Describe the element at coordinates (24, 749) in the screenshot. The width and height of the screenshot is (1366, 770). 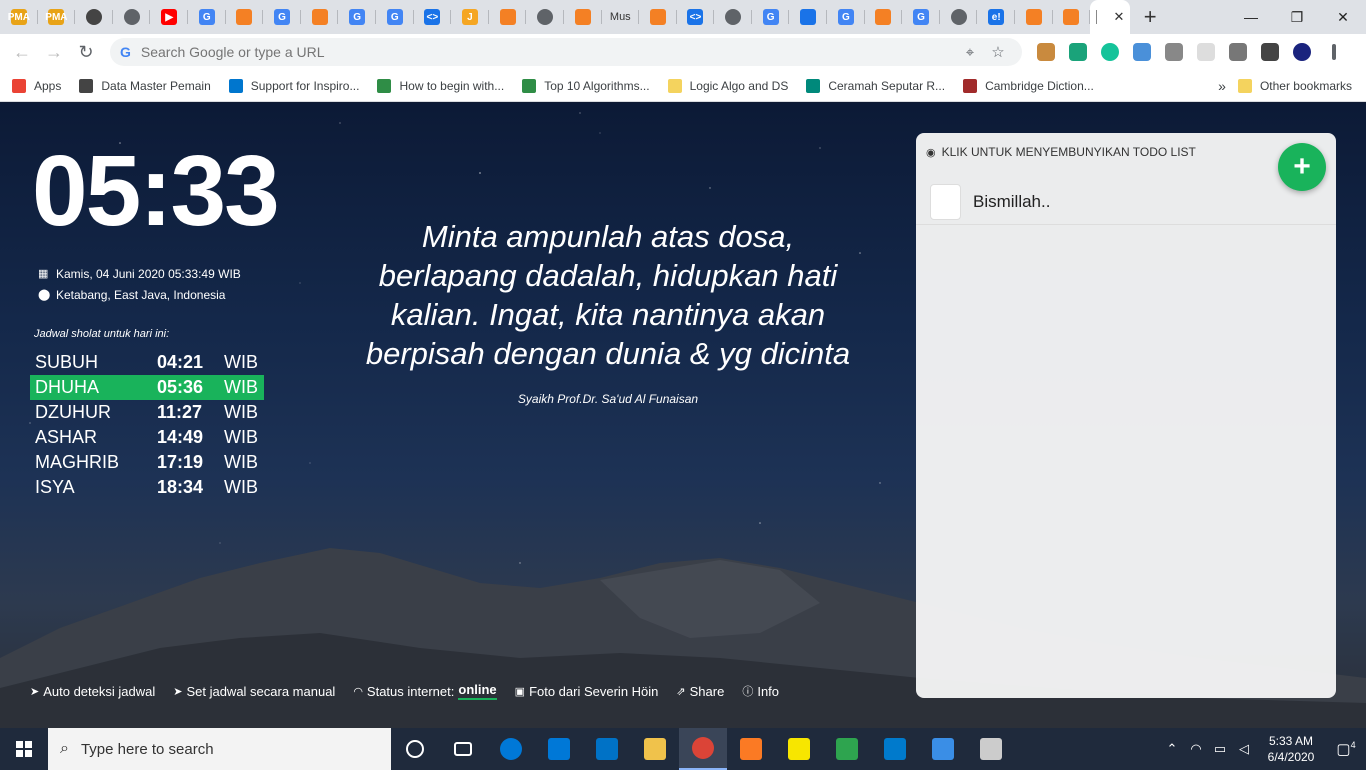
I see `start-button` at that location.